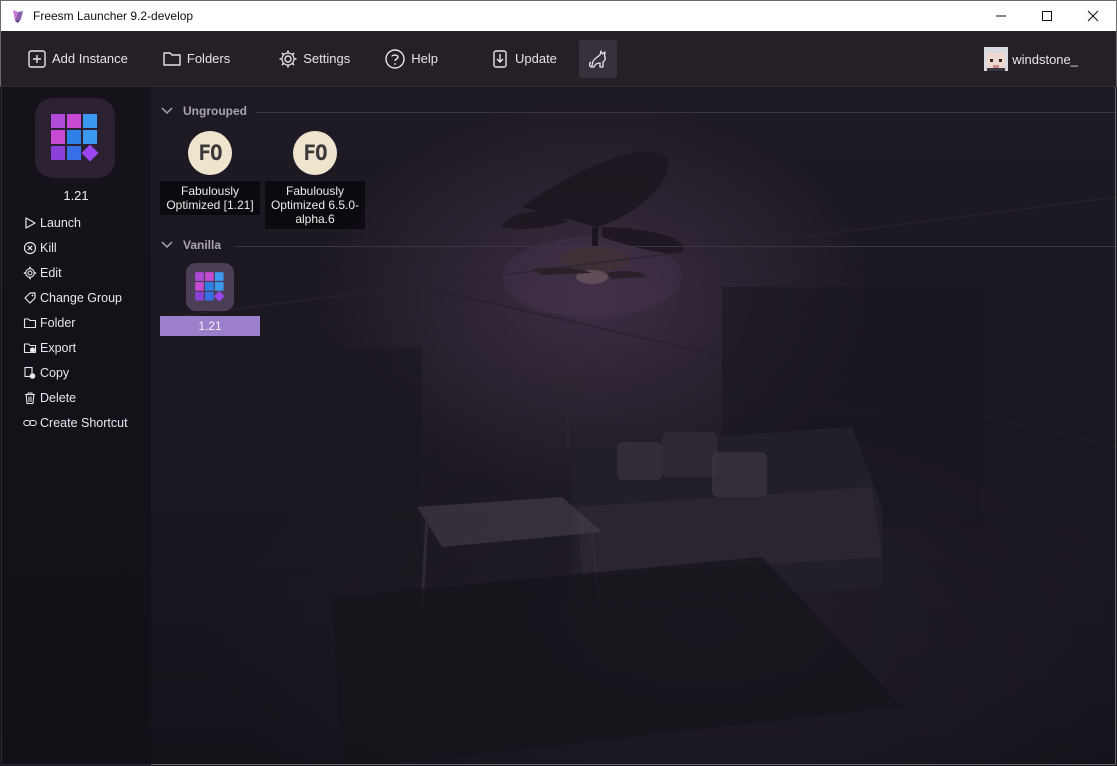  I want to click on account-button: windstone_, so click(1031, 59).